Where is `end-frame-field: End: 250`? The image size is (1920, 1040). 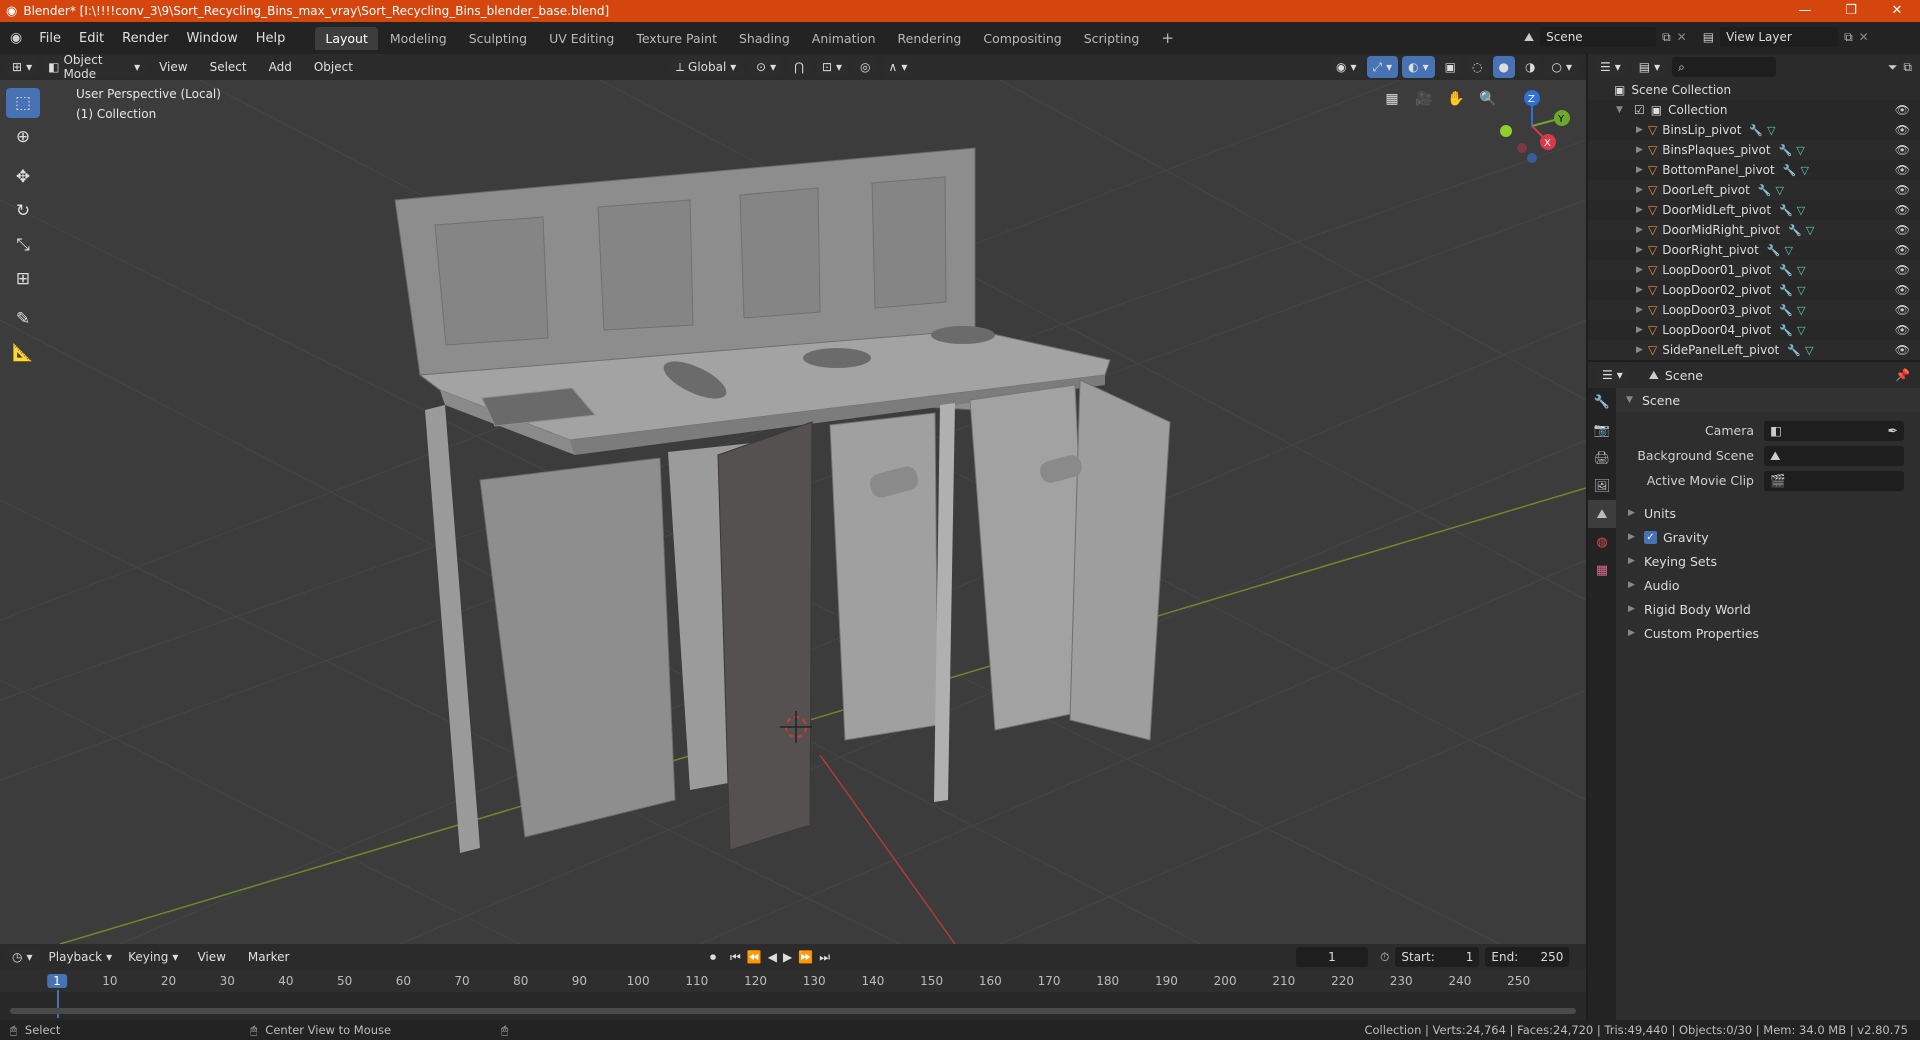
end-frame-field: End: 250 is located at coordinates (1527, 957).